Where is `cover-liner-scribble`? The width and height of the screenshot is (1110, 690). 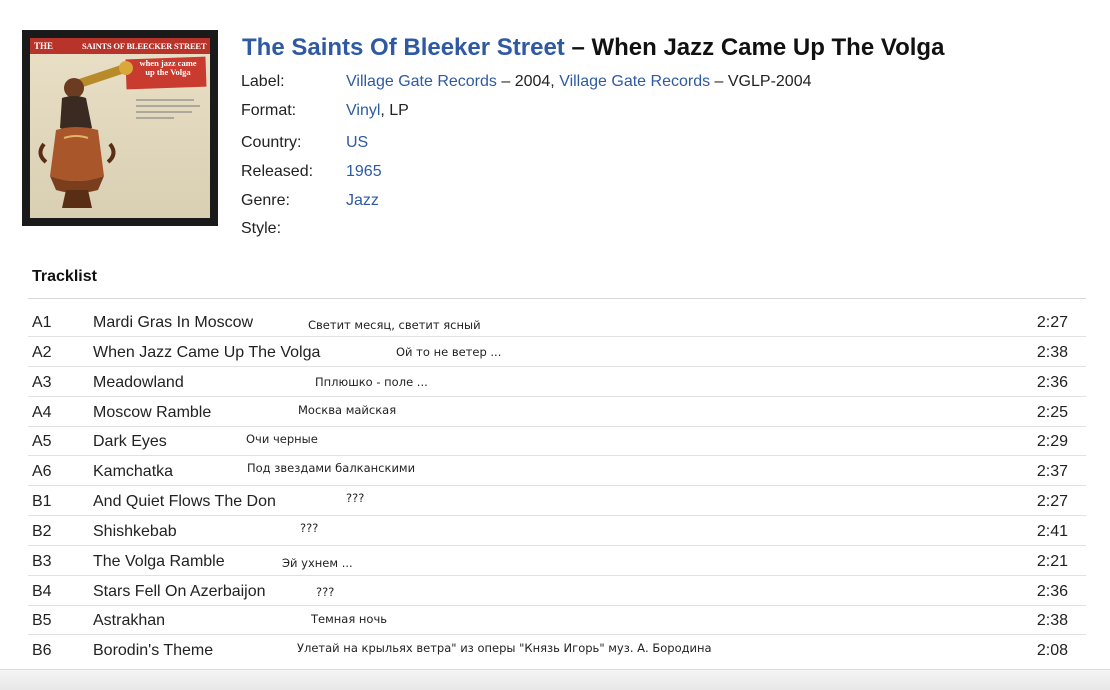
cover-liner-scribble is located at coordinates (169, 112).